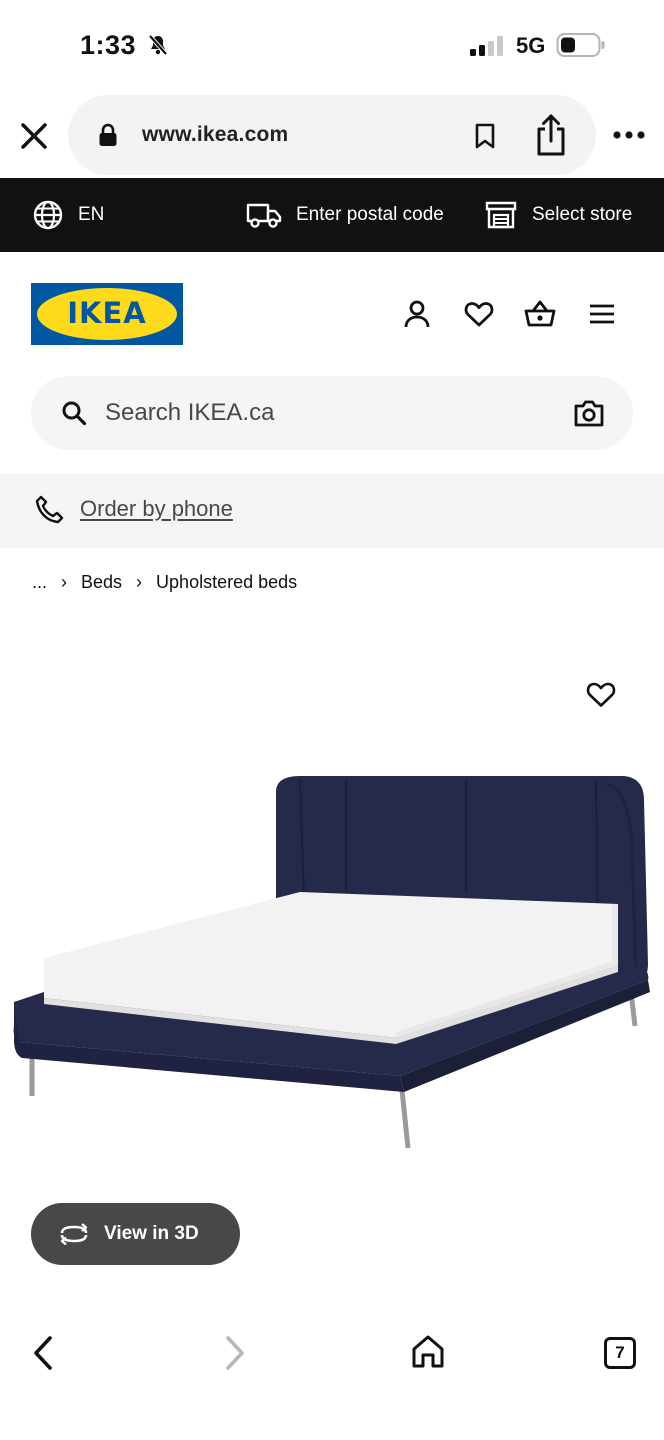  I want to click on utility-bar: EN Enter postal code Select store, so click(332, 215).